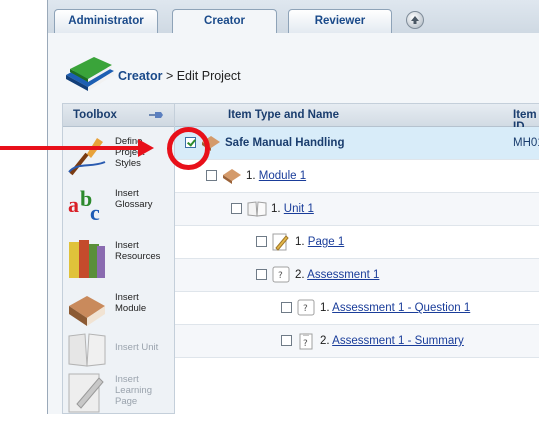  Describe the element at coordinates (133, 390) in the screenshot. I see `tool-label: Insert Learning Page` at that location.